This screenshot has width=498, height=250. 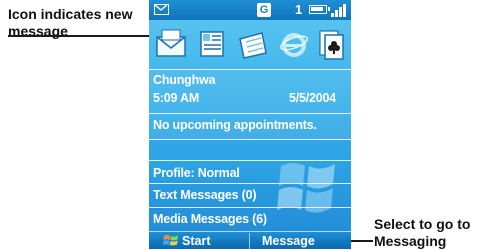 What do you see at coordinates (210, 219) in the screenshot?
I see `media-messages-count: Media Messages (6)` at bounding box center [210, 219].